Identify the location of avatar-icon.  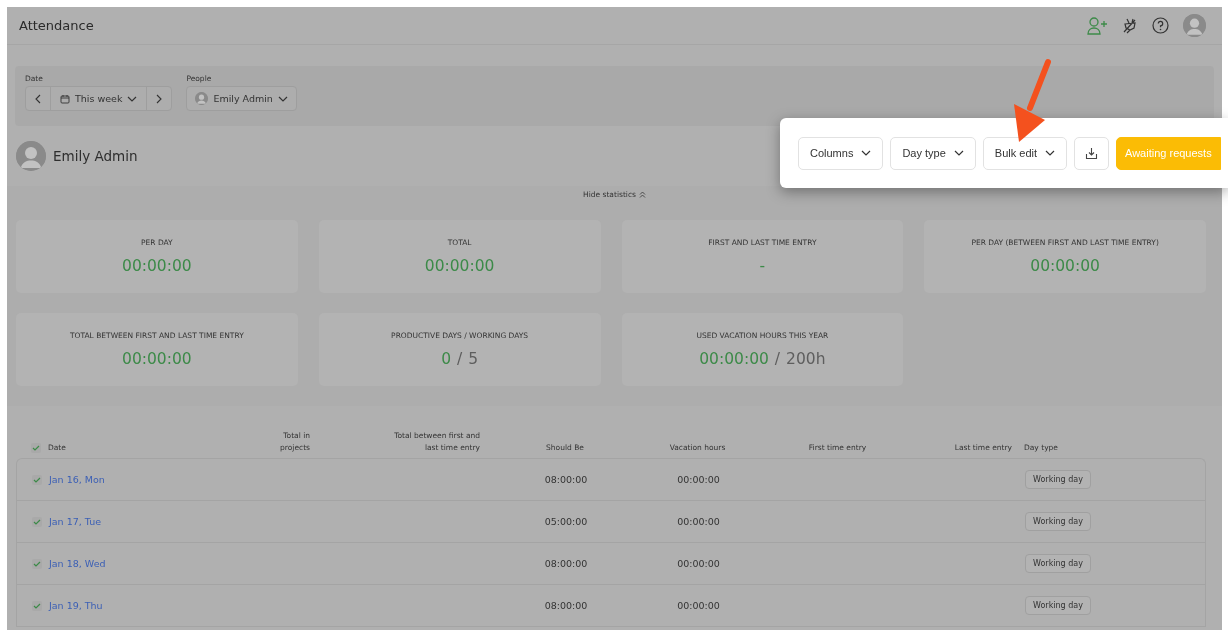
(202, 98).